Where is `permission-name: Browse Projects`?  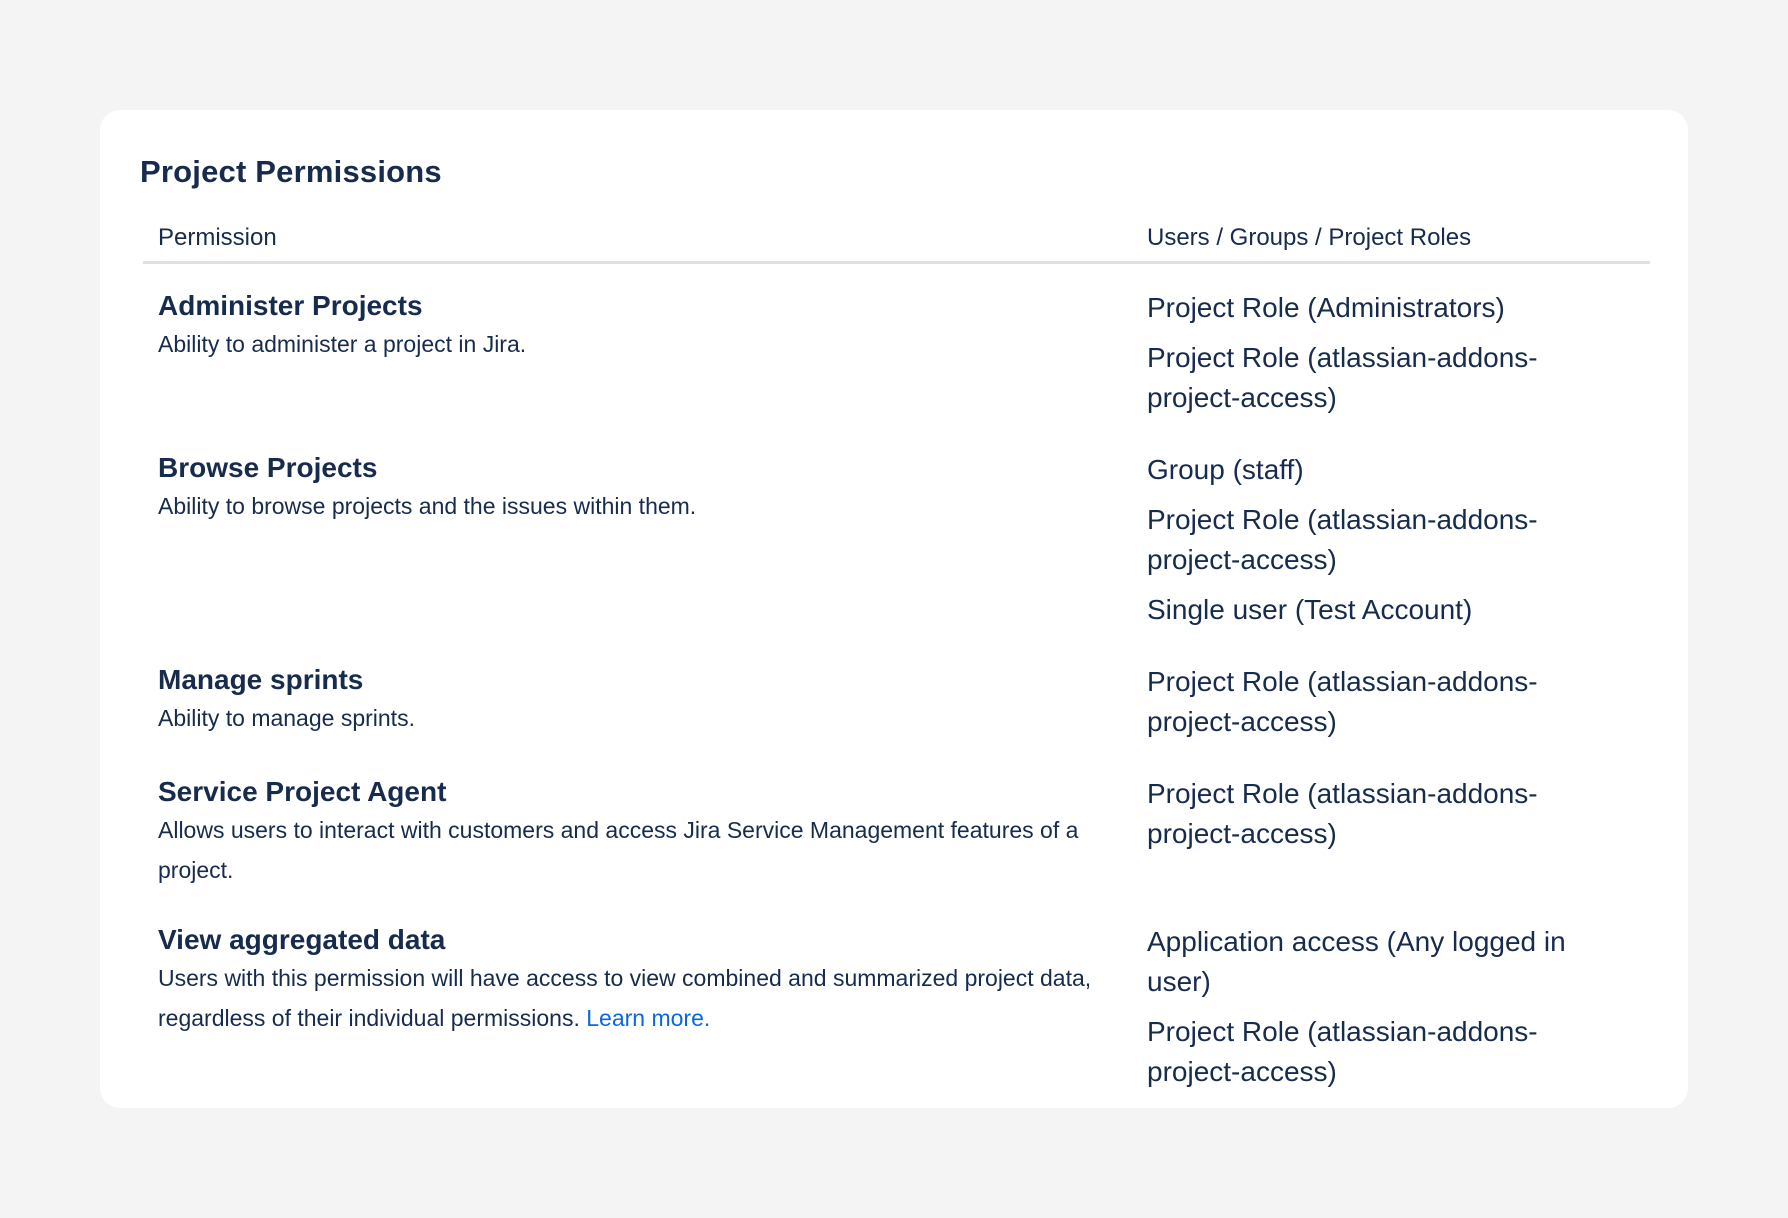
permission-name: Browse Projects is located at coordinates (268, 467).